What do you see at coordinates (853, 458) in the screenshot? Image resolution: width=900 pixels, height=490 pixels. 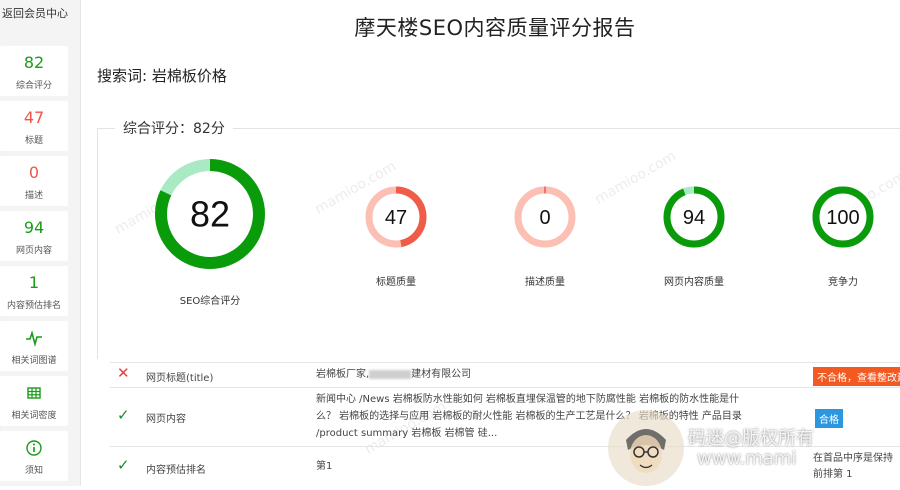 I see `rank-note-line: 在首品中序是保持` at bounding box center [853, 458].